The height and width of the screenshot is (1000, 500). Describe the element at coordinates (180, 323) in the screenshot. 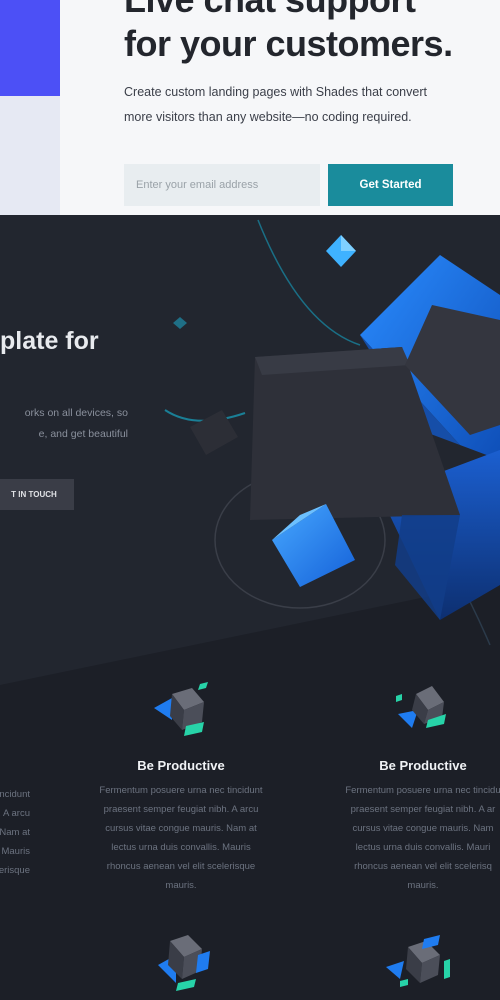

I see `tiny-diamond` at that location.